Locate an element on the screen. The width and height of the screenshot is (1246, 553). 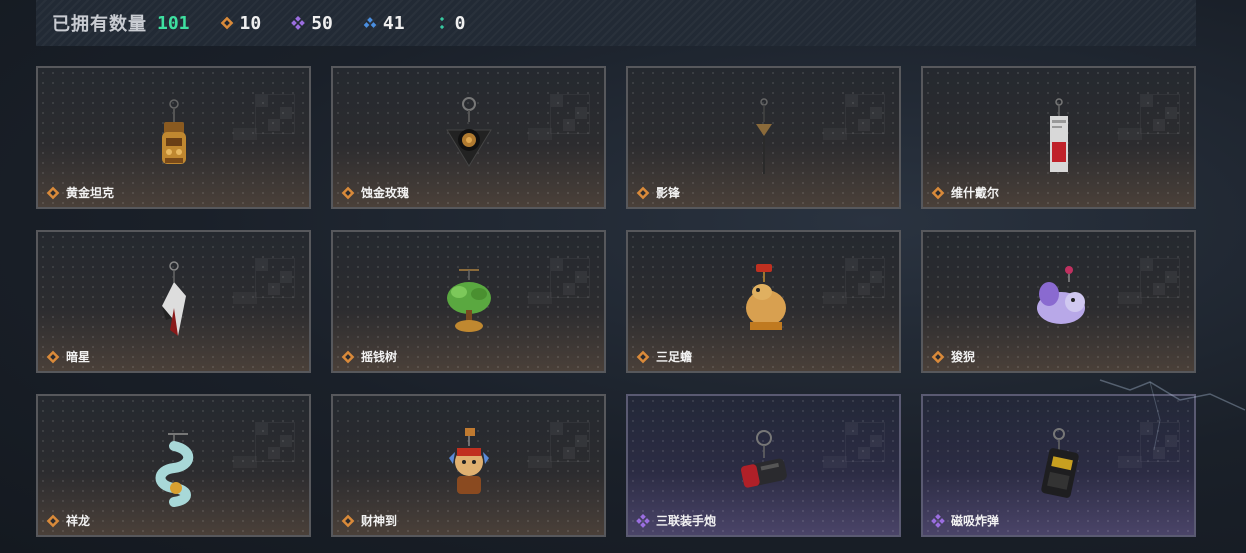
golden-tank-charm-icon is located at coordinates (174, 136).